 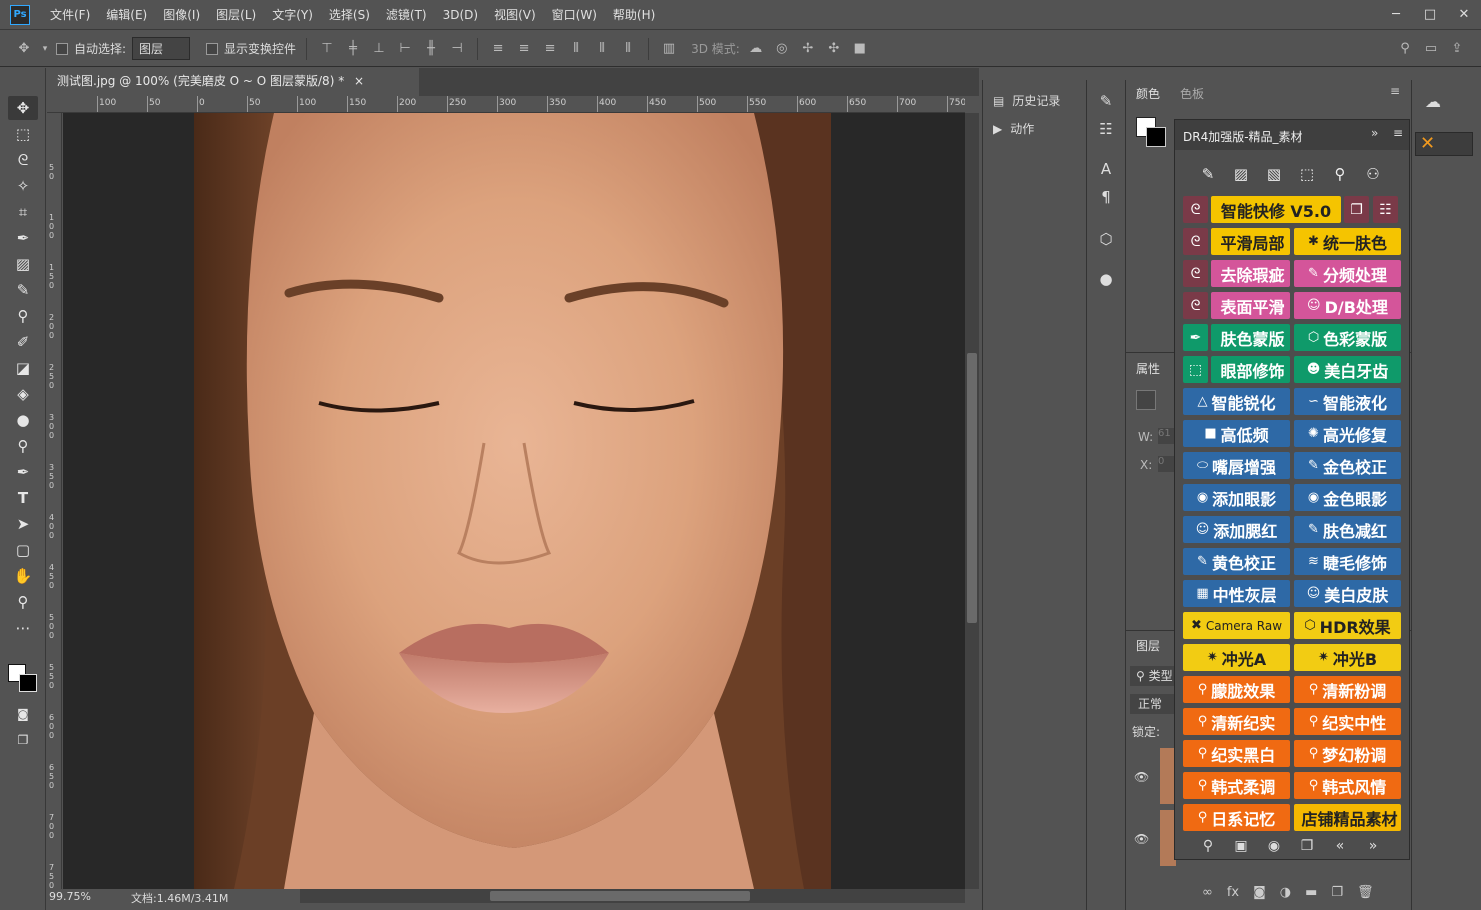 I want to click on character-icon: A, so click(x=1106, y=170).